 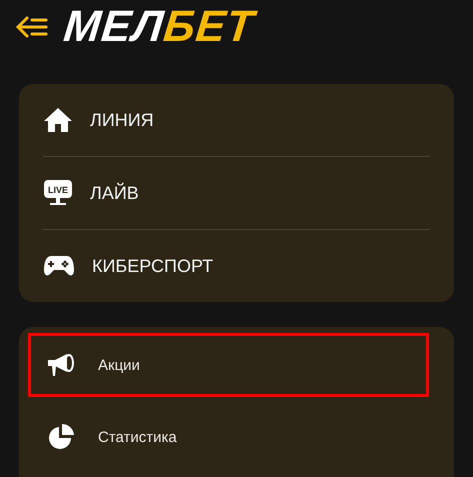 What do you see at coordinates (61, 437) in the screenshot?
I see `pie-chart-icon` at bounding box center [61, 437].